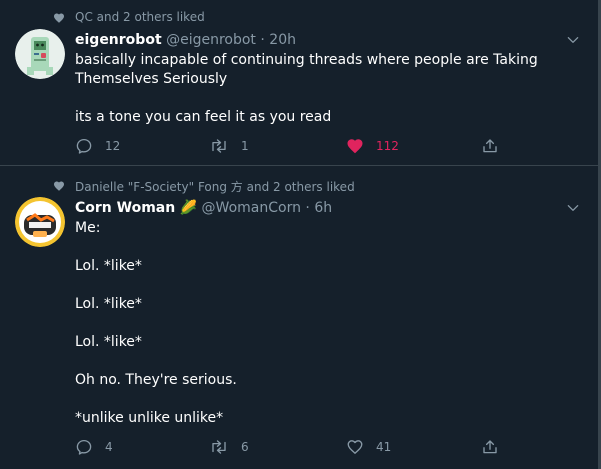  What do you see at coordinates (387, 146) in the screenshot?
I see `like-count: 112` at bounding box center [387, 146].